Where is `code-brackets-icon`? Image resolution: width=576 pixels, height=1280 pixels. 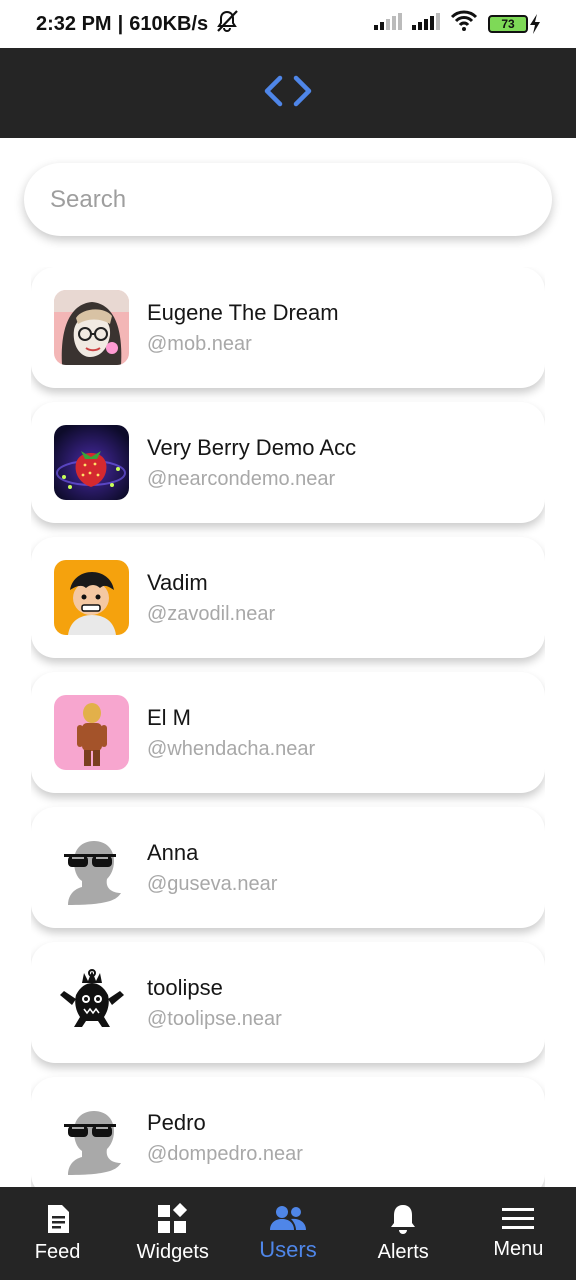 code-brackets-icon is located at coordinates (288, 93).